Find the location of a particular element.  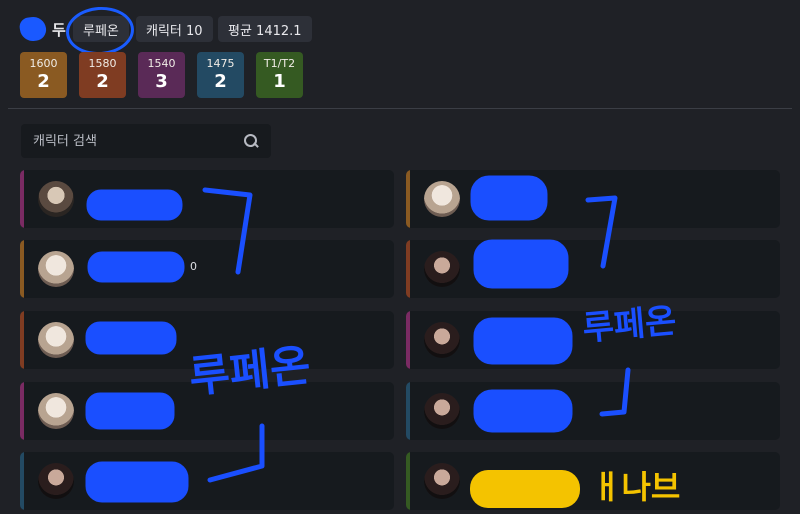

tier-level: 1580 is located at coordinates (102, 63).